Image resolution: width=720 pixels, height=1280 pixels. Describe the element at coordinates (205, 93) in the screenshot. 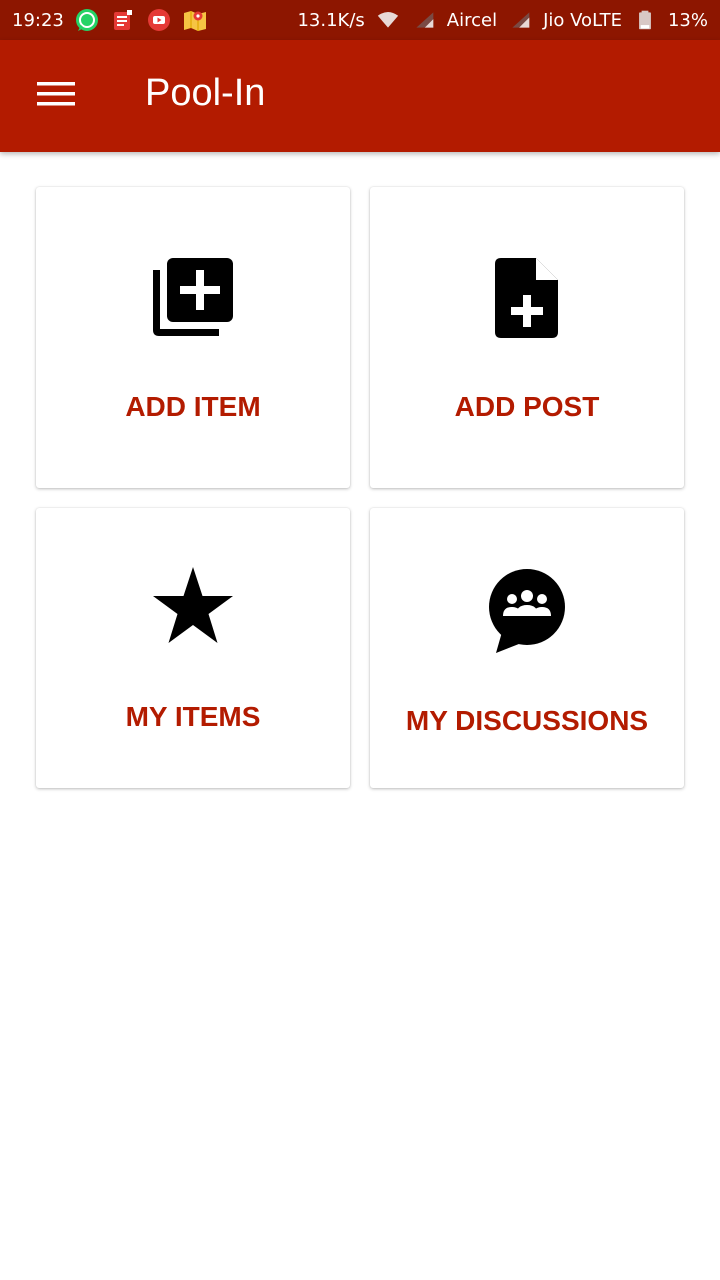

I see `app-title: Pool-In` at that location.